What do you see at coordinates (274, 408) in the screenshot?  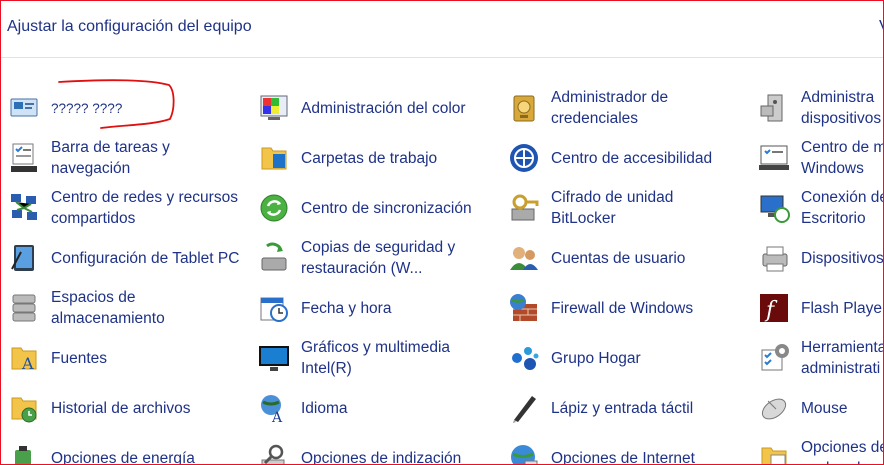 I see `language-icon: A` at bounding box center [274, 408].